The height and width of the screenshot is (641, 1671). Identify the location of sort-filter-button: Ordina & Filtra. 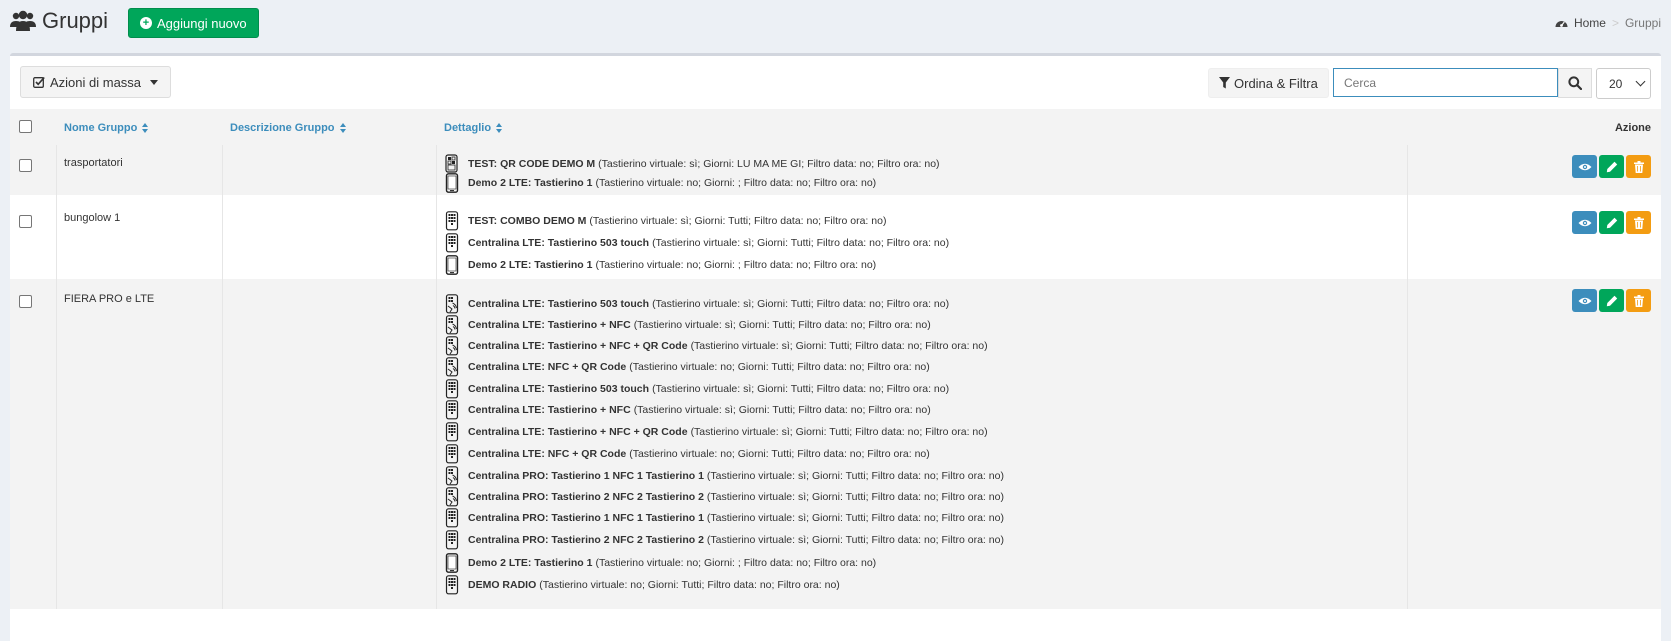
(1268, 83).